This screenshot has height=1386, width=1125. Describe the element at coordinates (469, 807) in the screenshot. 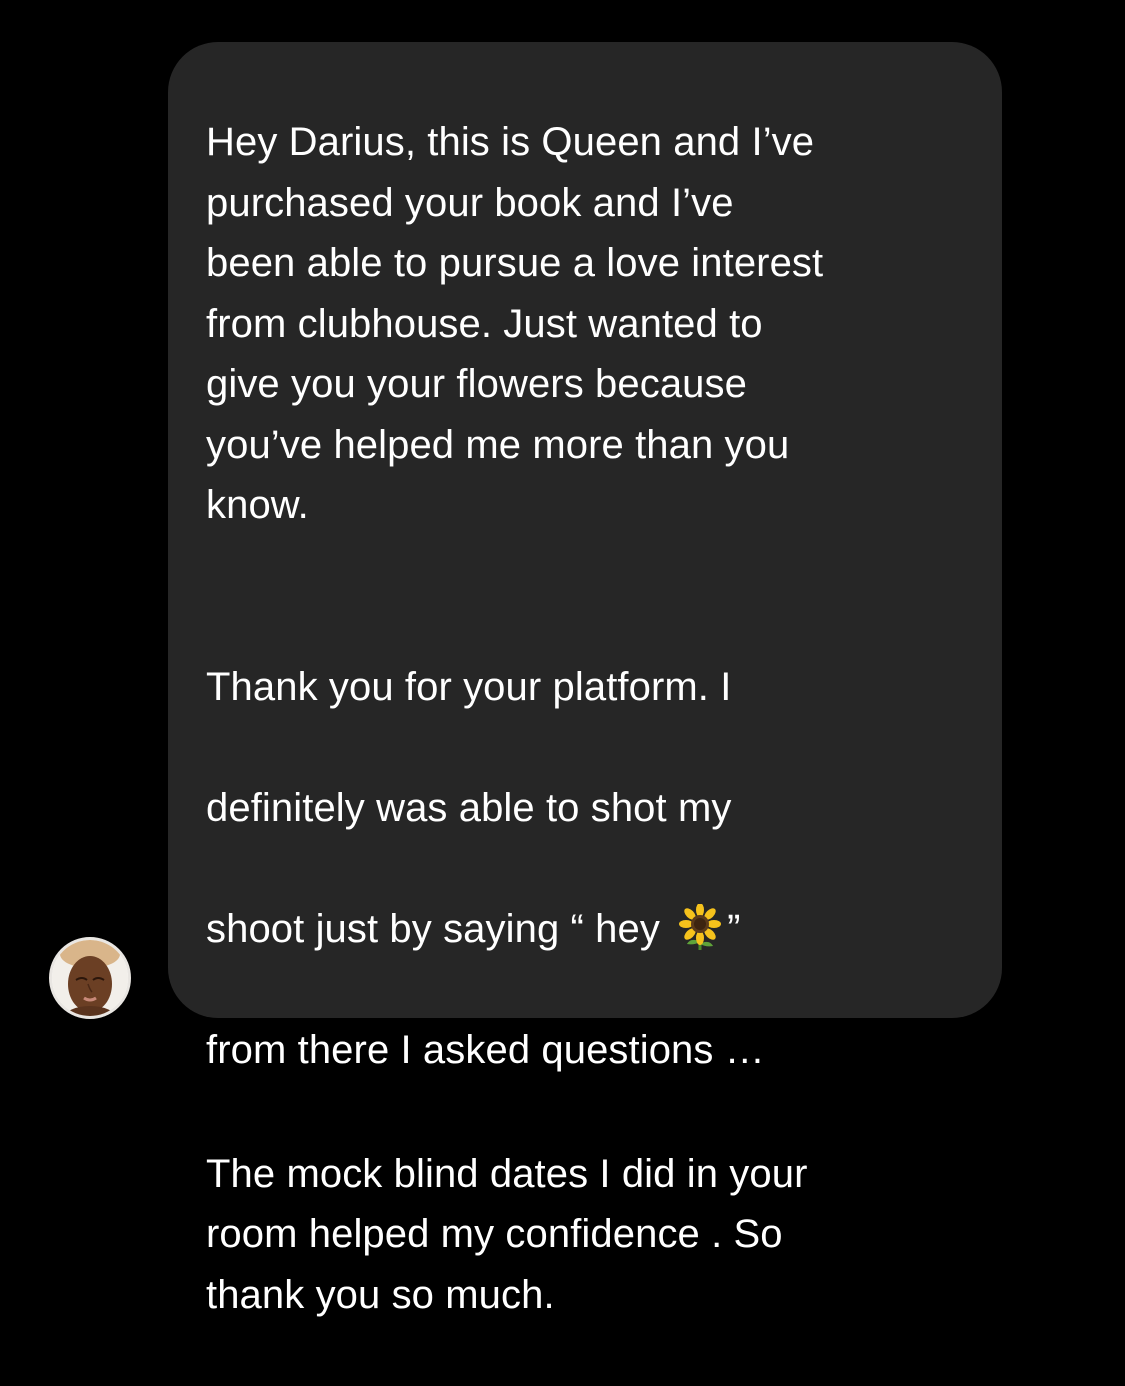

I see `message-line: definitely was able to shot my` at that location.